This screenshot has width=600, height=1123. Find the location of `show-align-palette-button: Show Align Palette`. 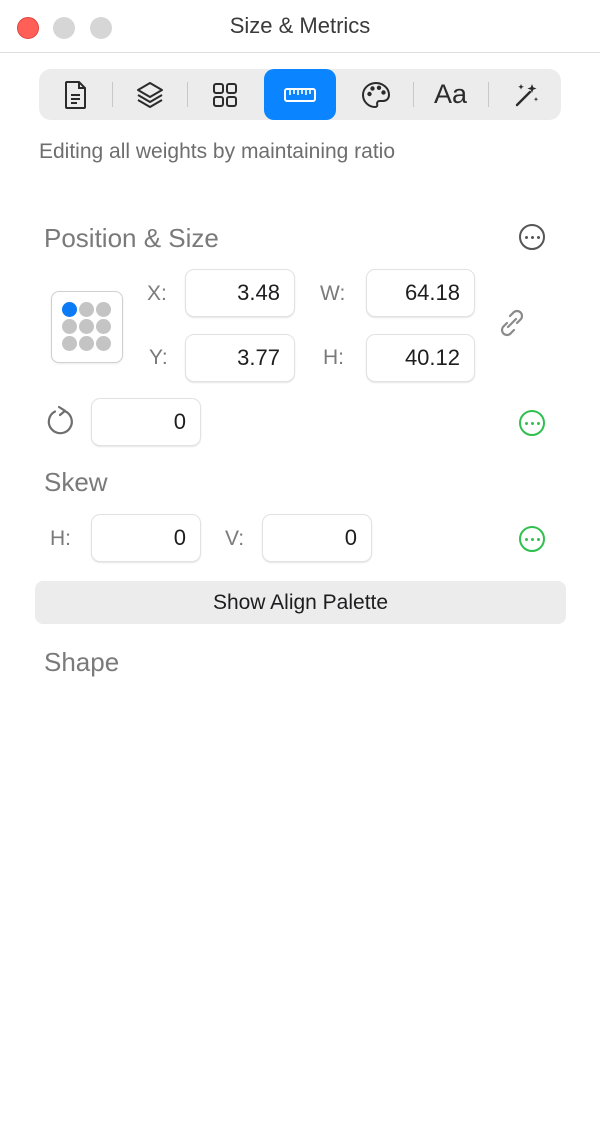

show-align-palette-button: Show Align Palette is located at coordinates (300, 602).